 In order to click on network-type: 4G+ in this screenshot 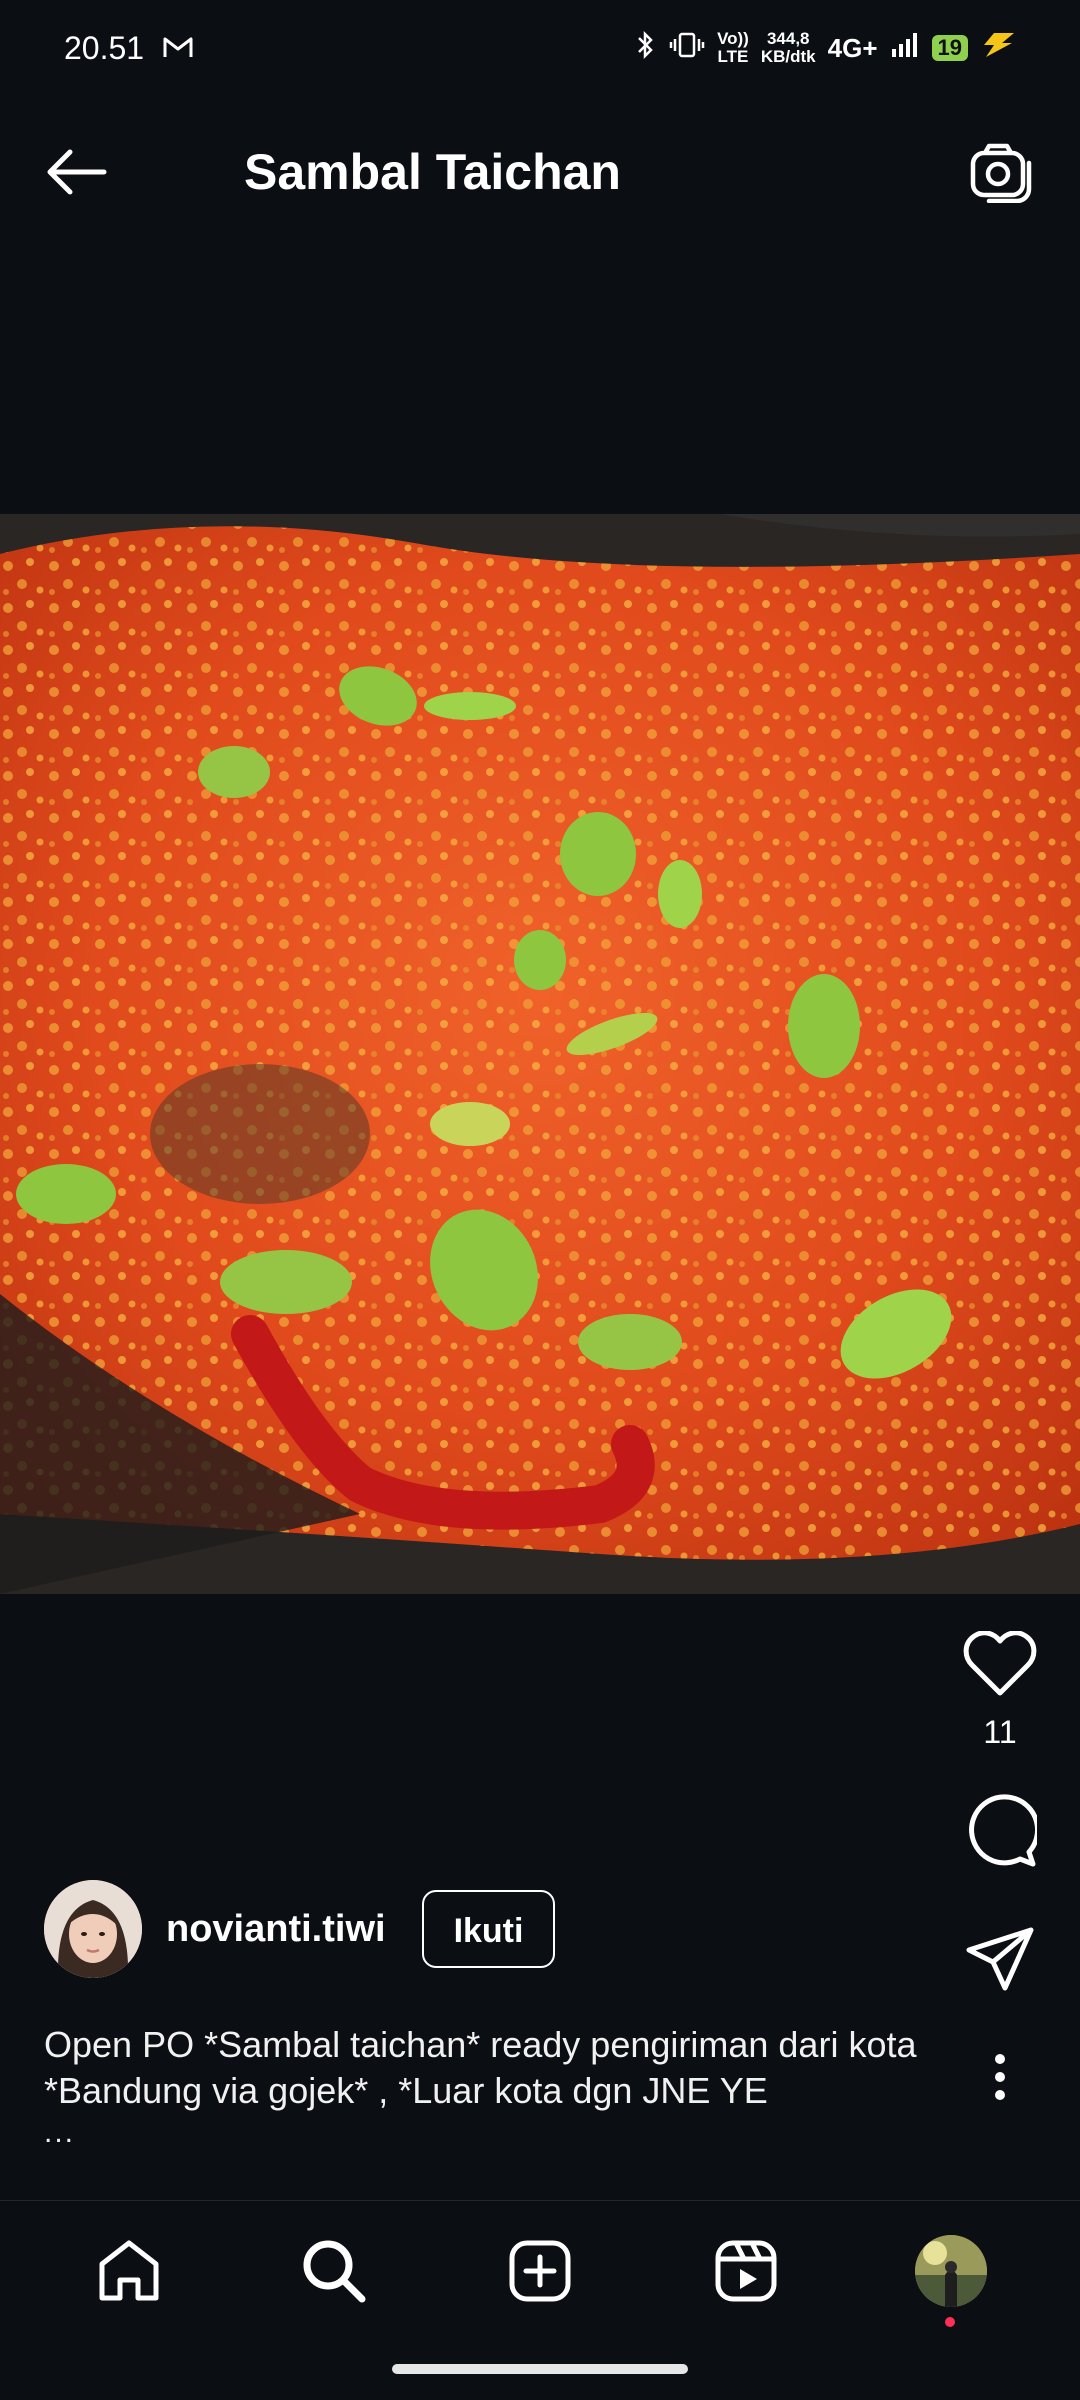, I will do `click(852, 47)`.